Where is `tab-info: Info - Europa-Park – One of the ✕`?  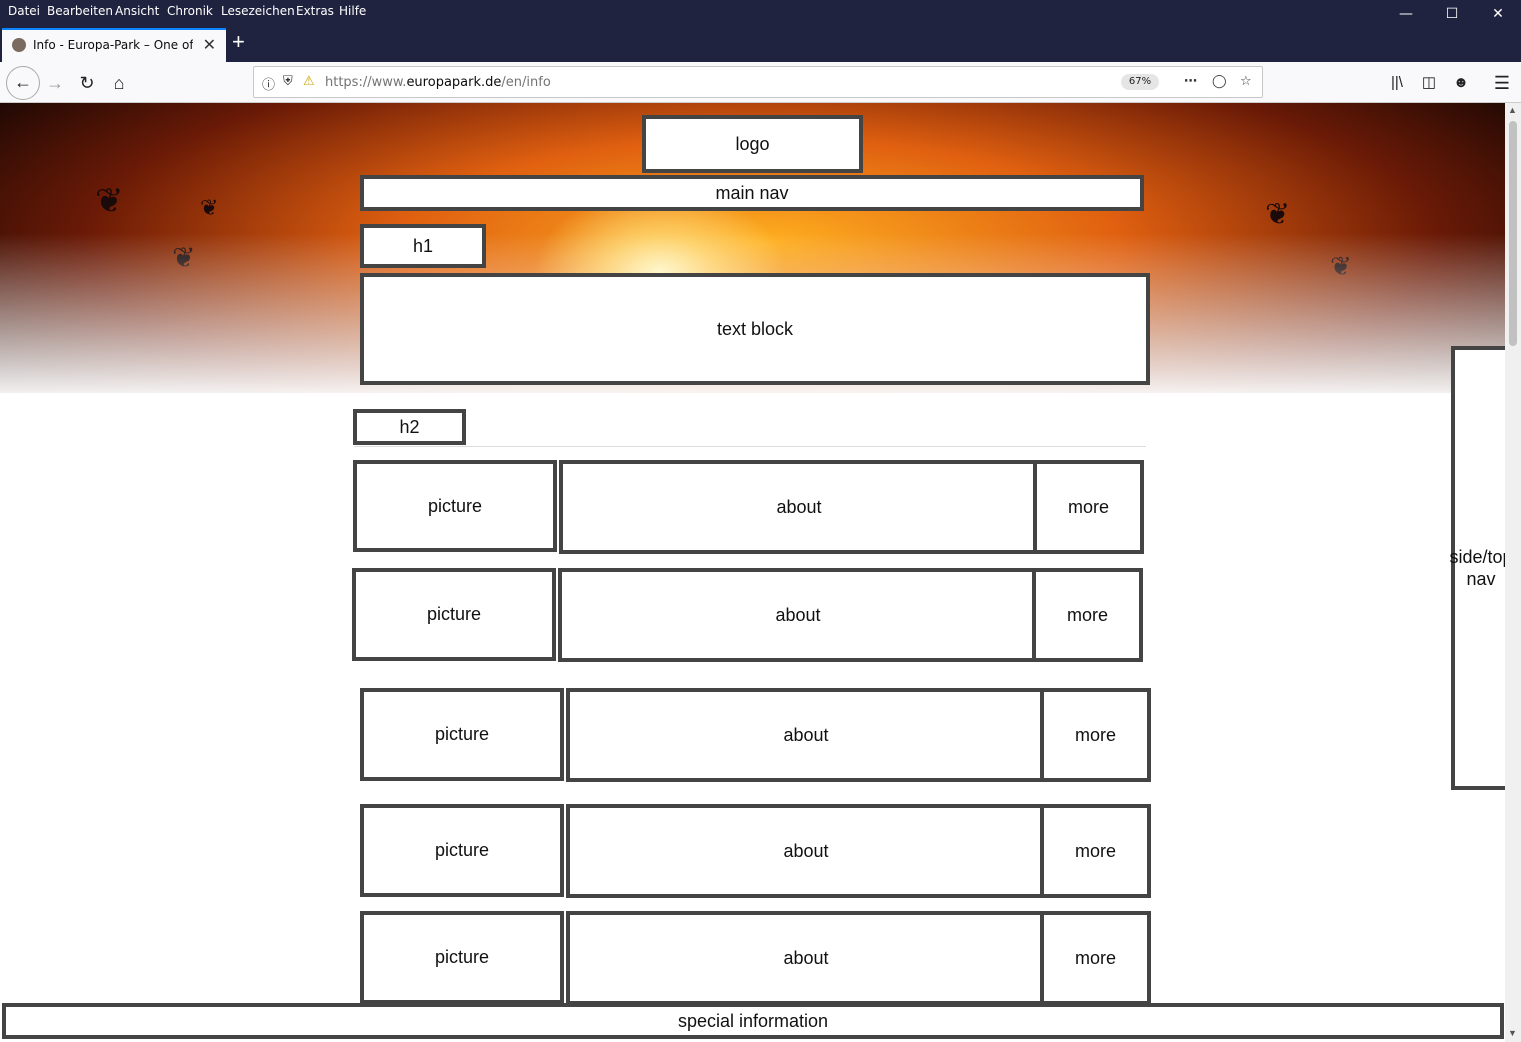 tab-info: Info - Europa-Park – One of the ✕ is located at coordinates (114, 45).